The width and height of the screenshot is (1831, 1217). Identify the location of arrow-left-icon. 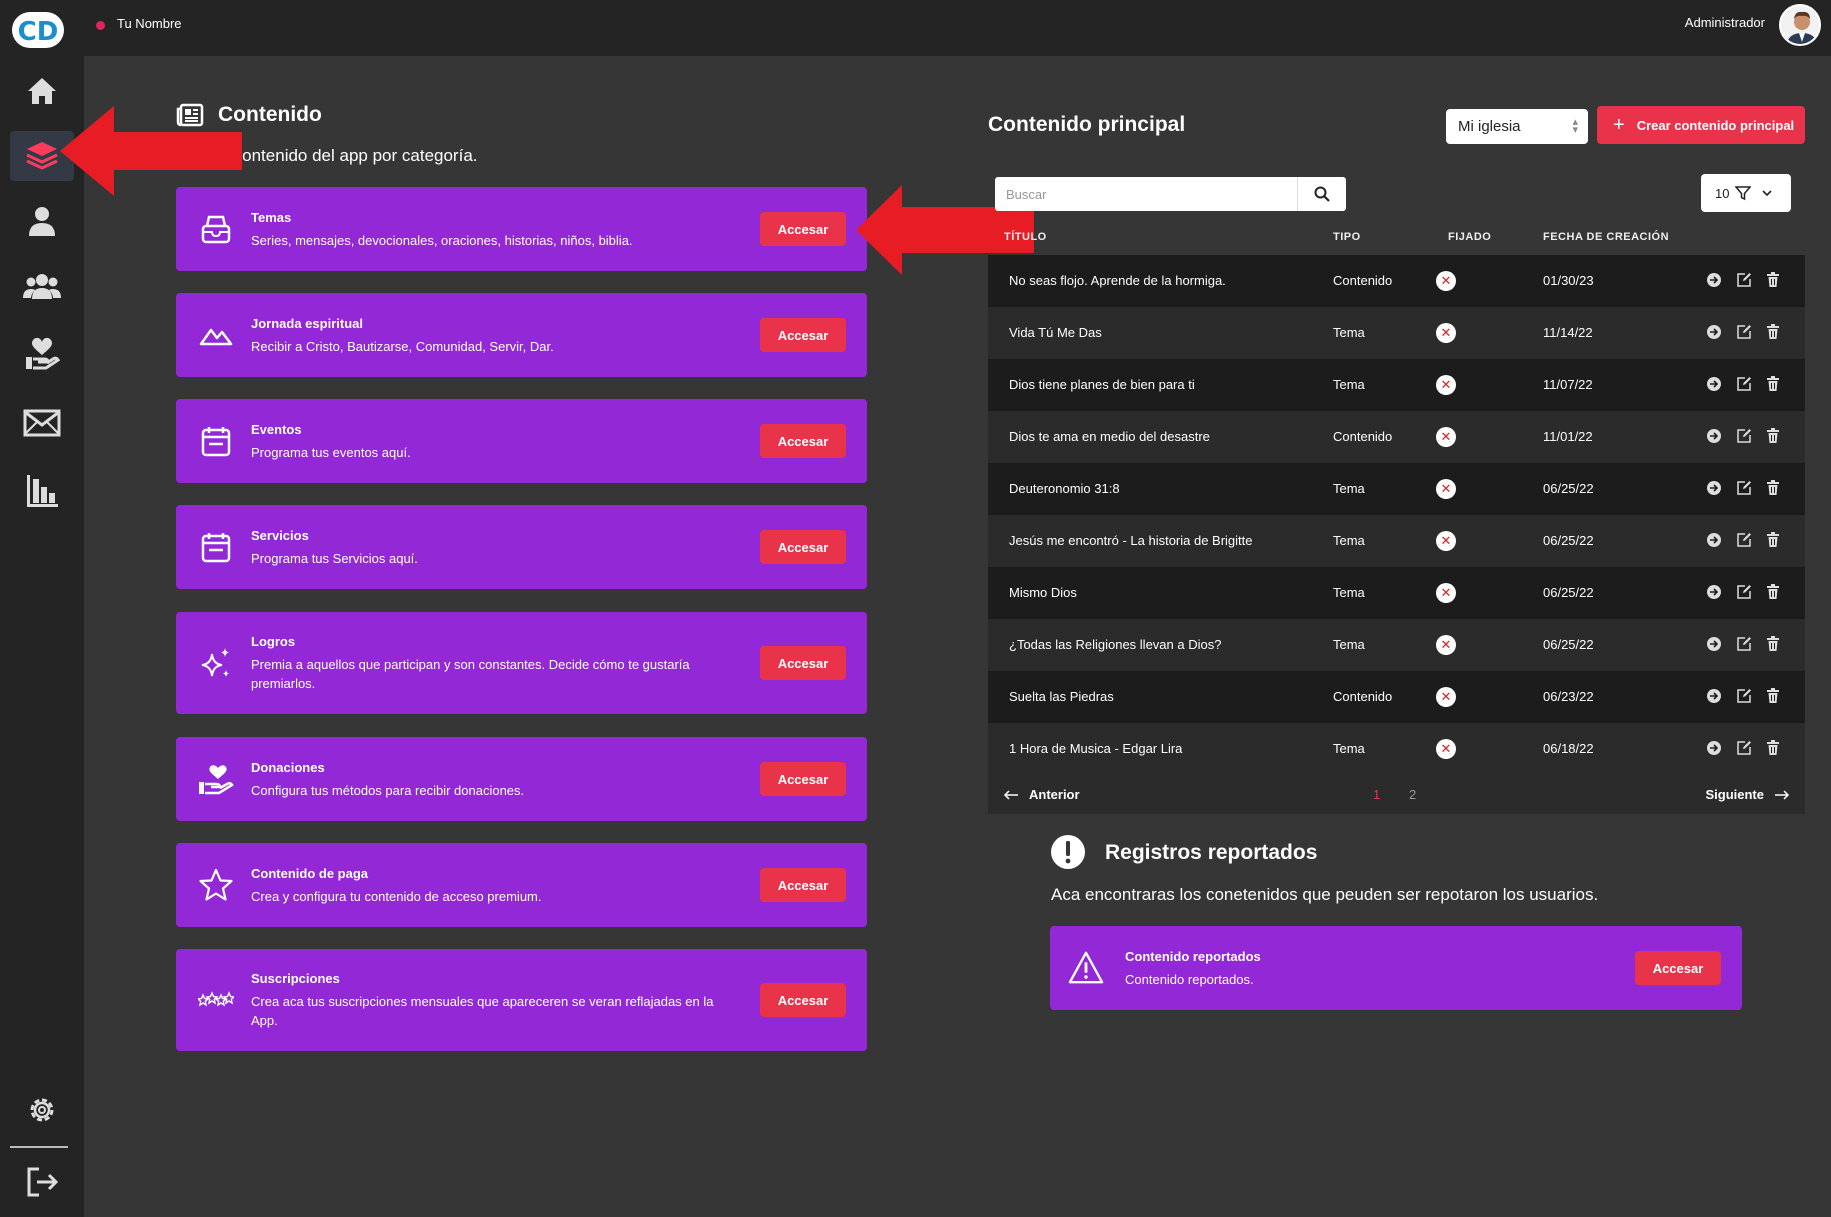
(1010, 794).